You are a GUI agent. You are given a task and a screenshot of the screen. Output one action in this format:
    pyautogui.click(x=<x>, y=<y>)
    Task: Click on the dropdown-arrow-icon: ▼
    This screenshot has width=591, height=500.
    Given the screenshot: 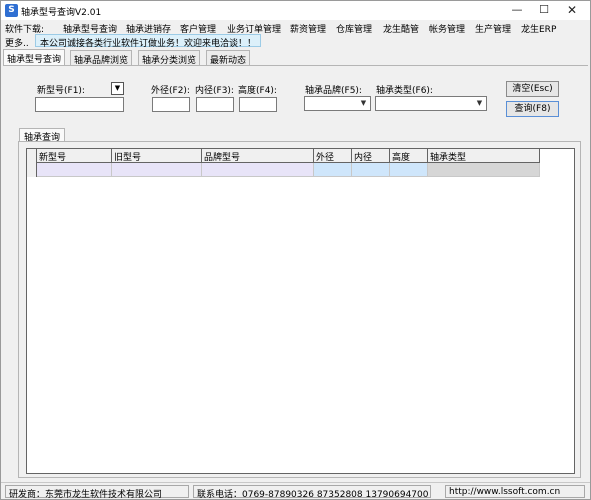 What is the action you would take?
    pyautogui.click(x=117, y=88)
    